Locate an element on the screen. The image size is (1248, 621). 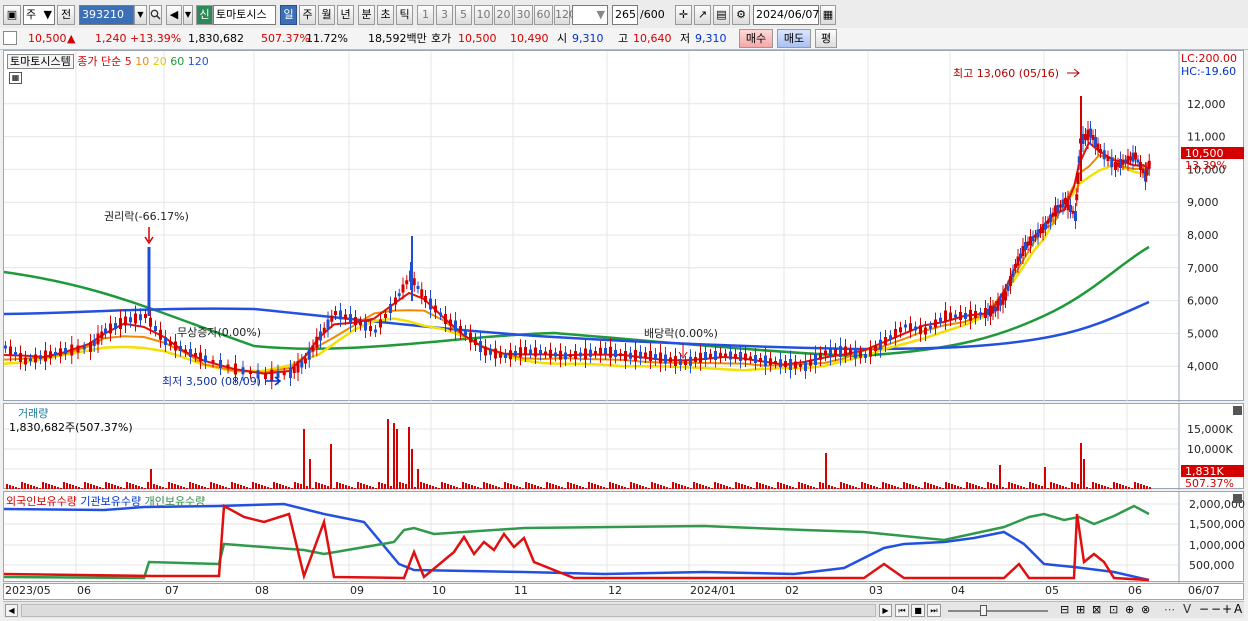
chevron-down-icon: ᐯ is located at coordinates (1187, 609).